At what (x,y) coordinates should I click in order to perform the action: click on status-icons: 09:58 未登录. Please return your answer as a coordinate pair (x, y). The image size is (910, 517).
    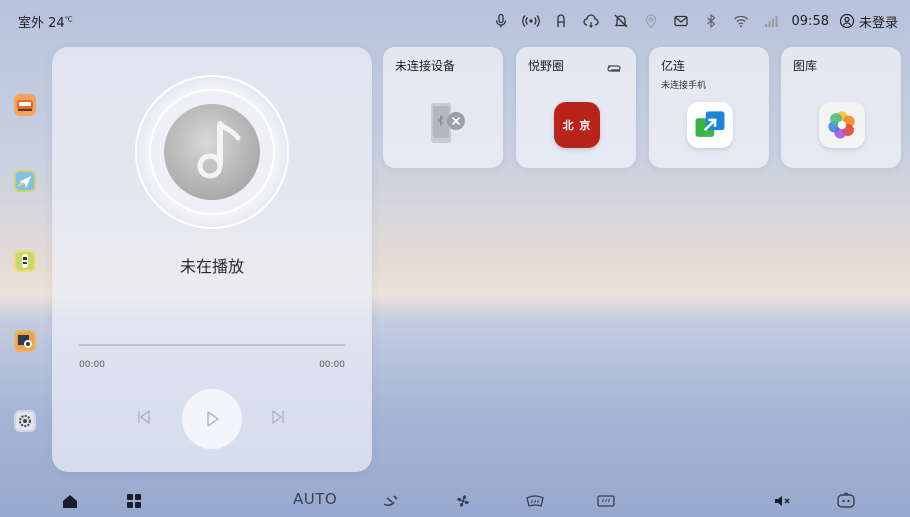
    Looking at the image, I should click on (692, 21).